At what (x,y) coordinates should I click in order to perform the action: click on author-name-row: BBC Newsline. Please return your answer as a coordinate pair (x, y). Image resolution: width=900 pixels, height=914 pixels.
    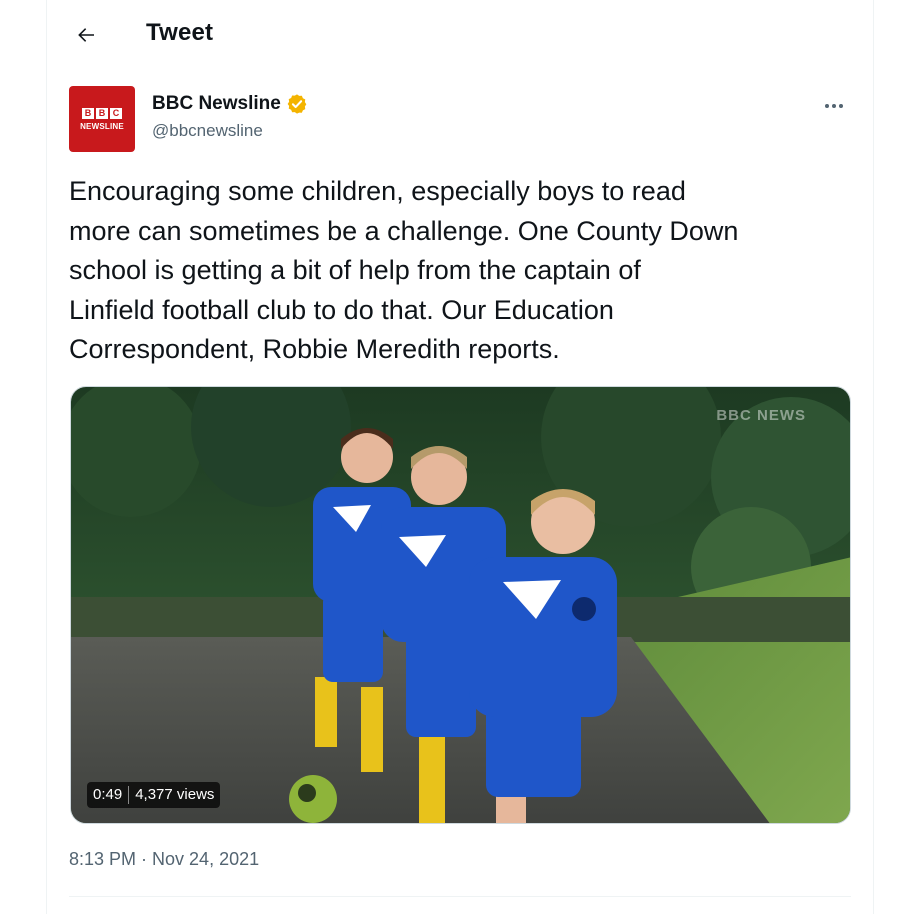
    Looking at the image, I should click on (230, 104).